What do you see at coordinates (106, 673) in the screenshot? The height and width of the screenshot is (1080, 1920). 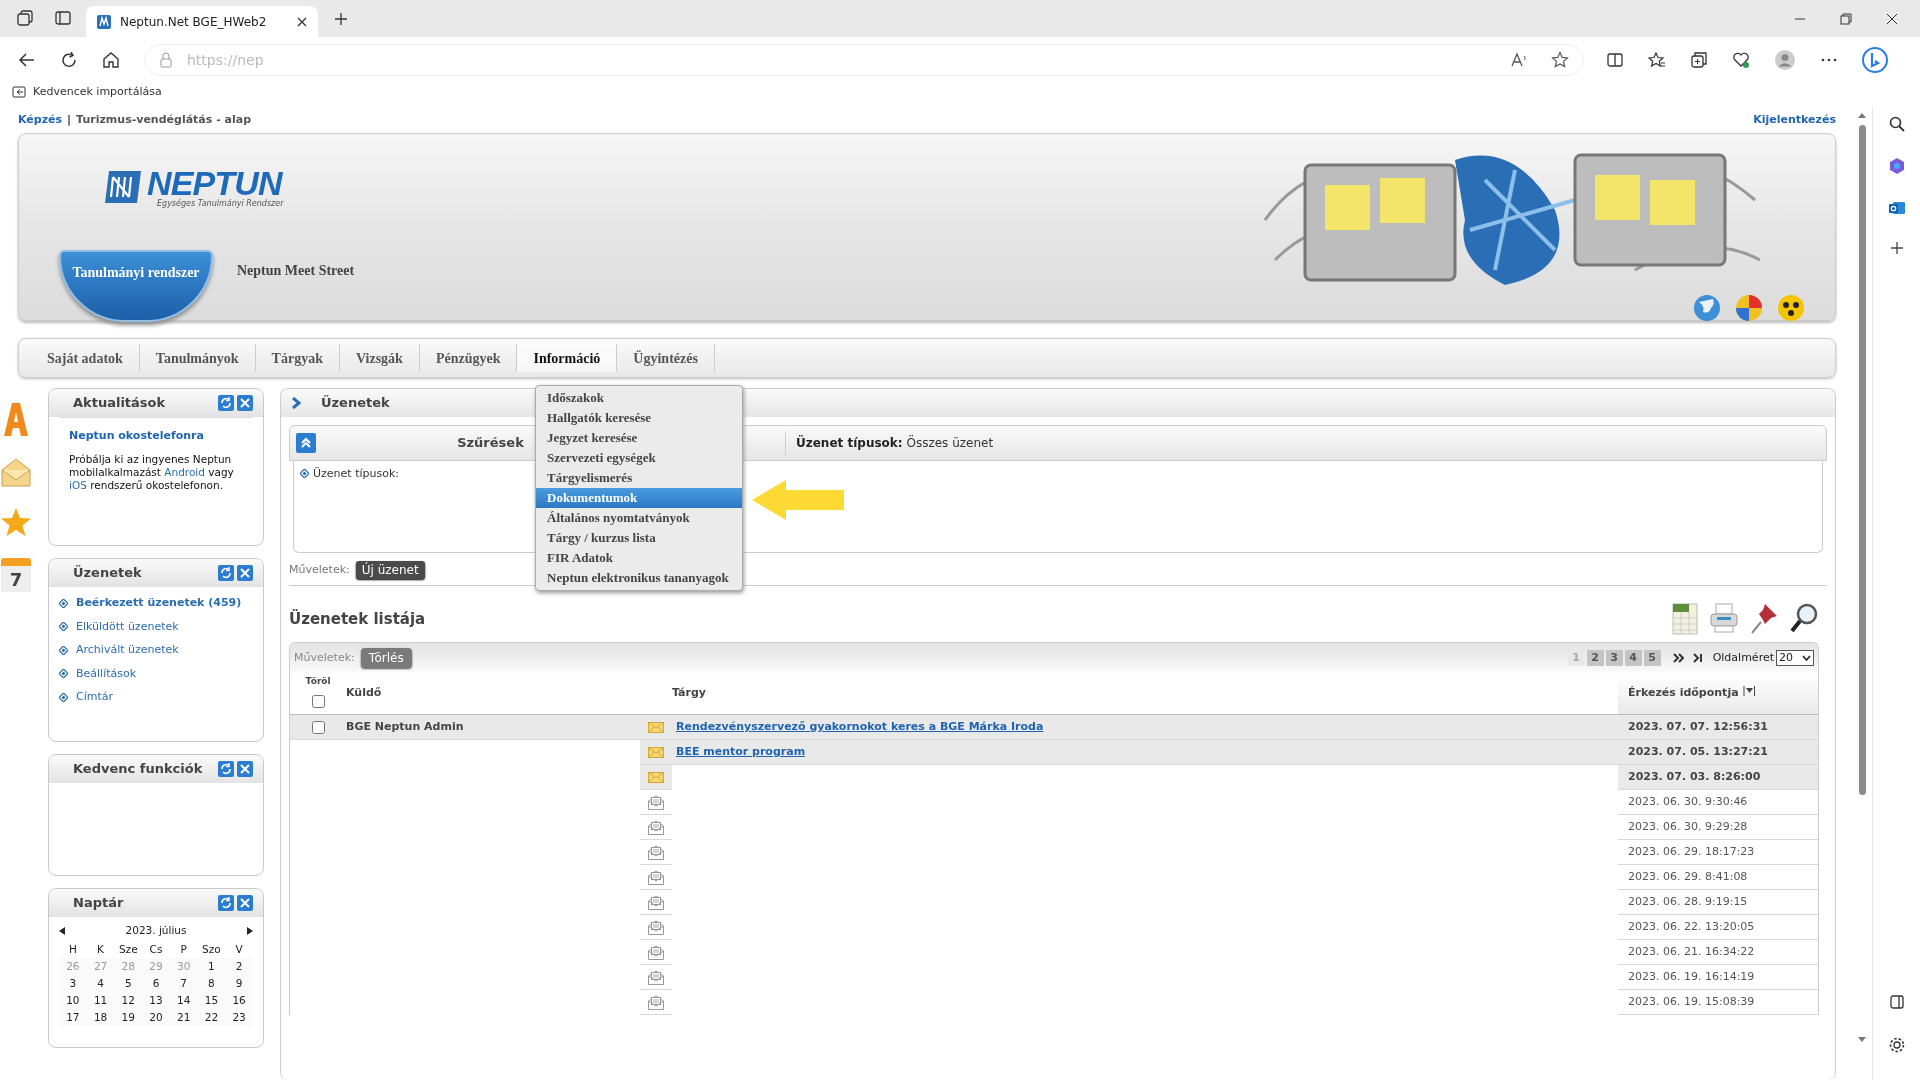 I see `message-folder-link: Beállítások` at bounding box center [106, 673].